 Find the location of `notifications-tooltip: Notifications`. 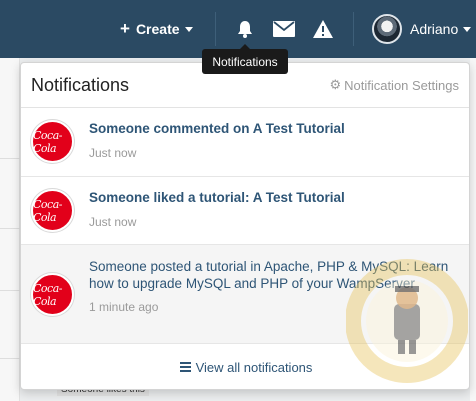

notifications-tooltip: Notifications is located at coordinates (245, 59).